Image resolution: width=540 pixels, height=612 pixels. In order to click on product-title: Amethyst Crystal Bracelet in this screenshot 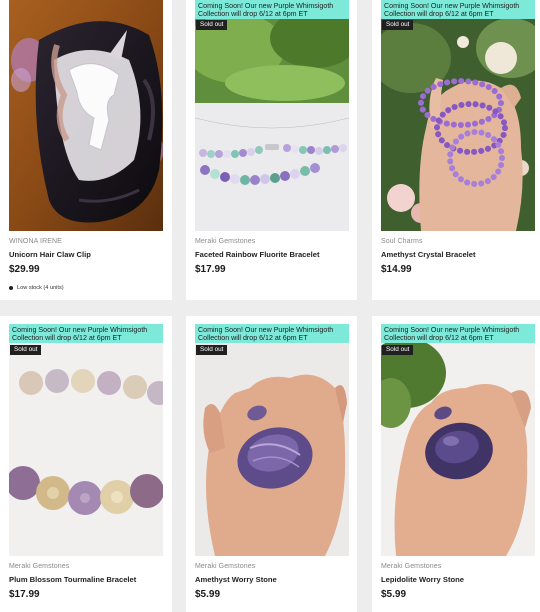, I will do `click(428, 254)`.